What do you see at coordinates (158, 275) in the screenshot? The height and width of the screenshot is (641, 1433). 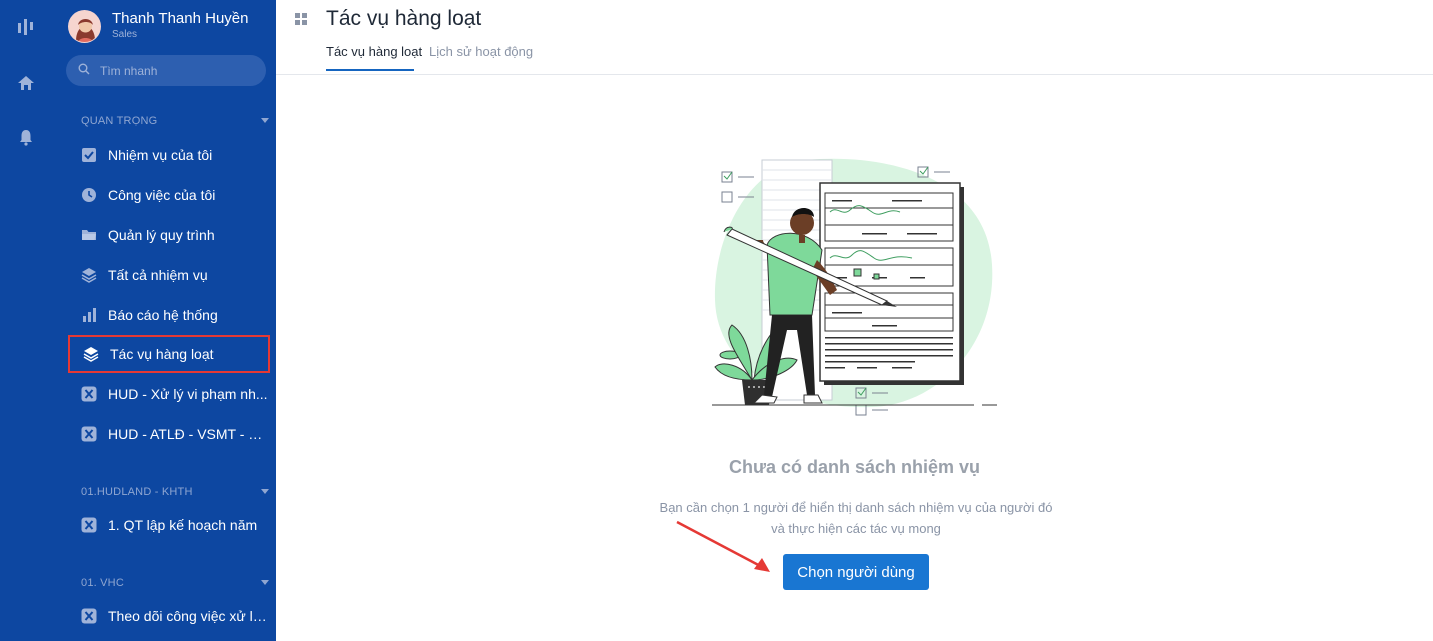 I see `sidebar-item-label: Tất cả nhiệm vụ` at bounding box center [158, 275].